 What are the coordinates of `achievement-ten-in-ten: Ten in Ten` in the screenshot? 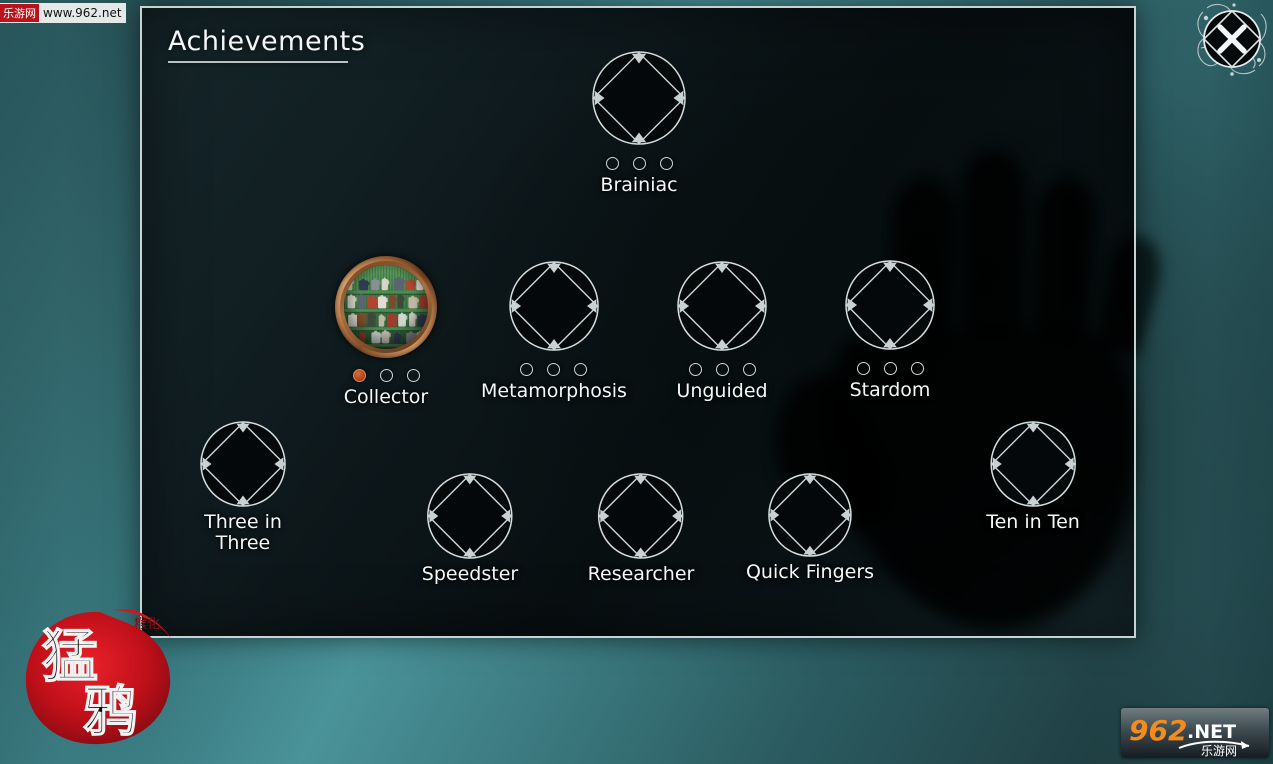 It's located at (1033, 476).